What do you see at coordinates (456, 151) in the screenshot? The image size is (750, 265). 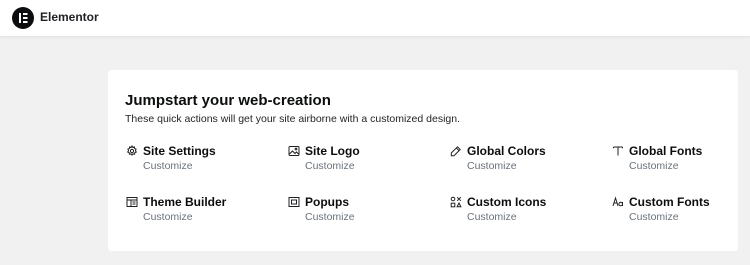 I see `eyedropper-icon` at bounding box center [456, 151].